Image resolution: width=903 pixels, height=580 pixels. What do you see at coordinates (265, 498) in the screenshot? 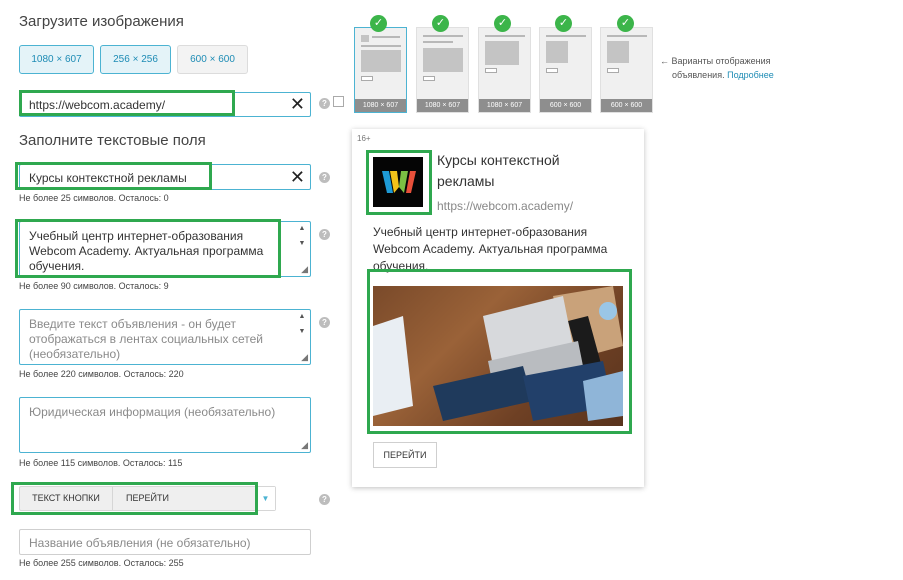
I see `chevron-down-icon: ▼` at bounding box center [265, 498].